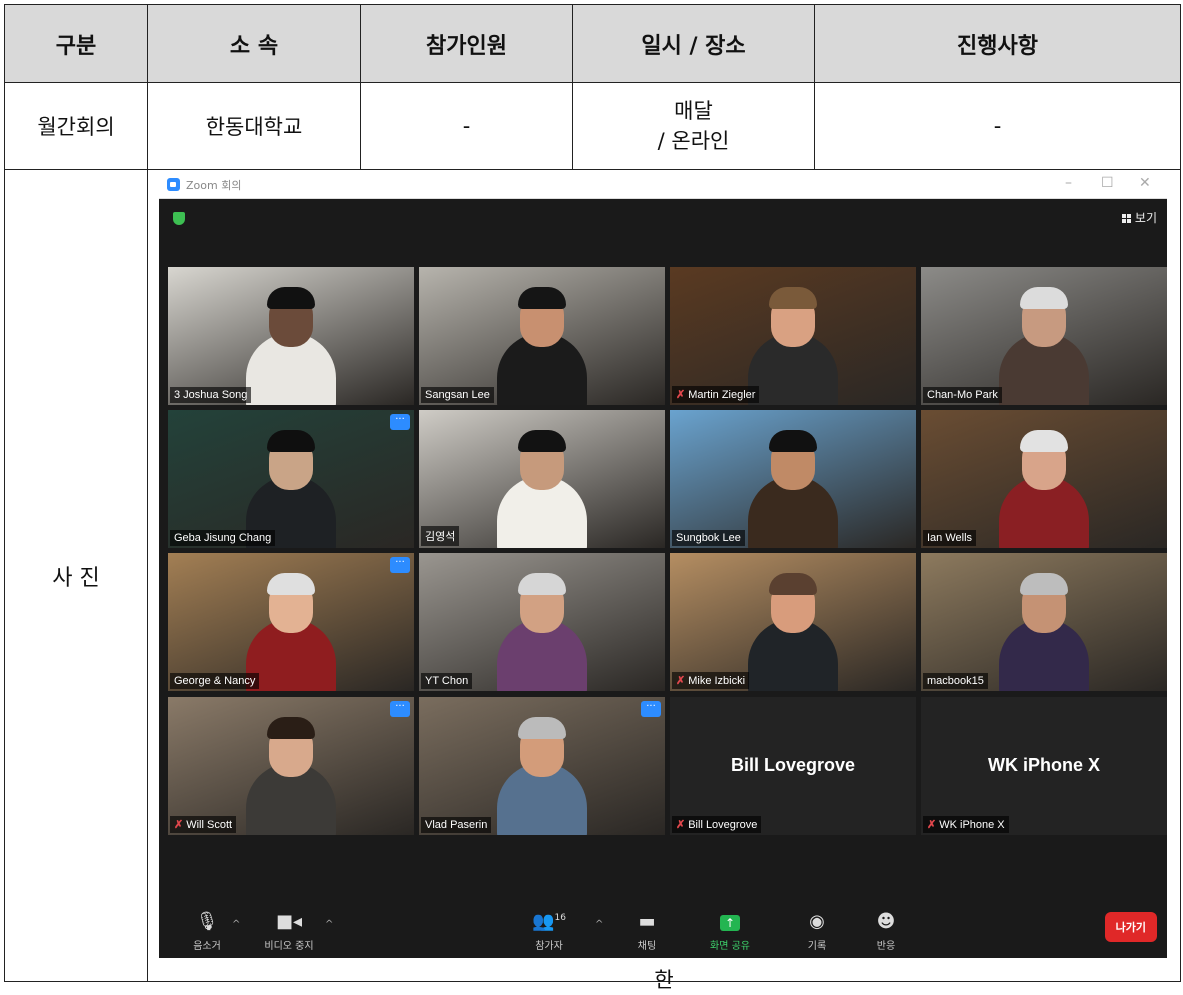  I want to click on view-button: 보기, so click(1139, 217).